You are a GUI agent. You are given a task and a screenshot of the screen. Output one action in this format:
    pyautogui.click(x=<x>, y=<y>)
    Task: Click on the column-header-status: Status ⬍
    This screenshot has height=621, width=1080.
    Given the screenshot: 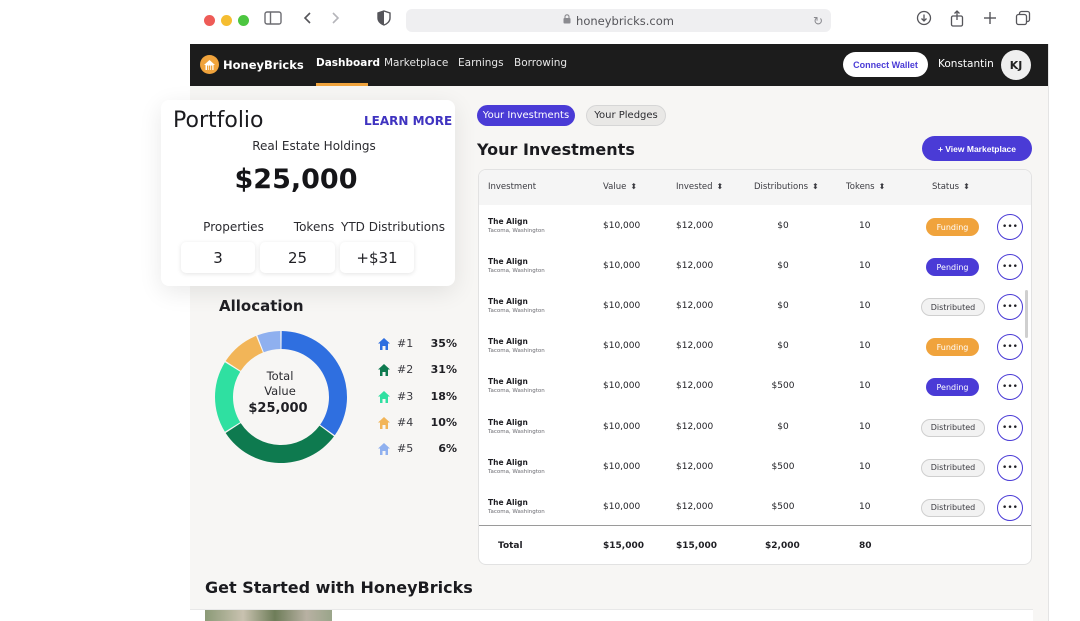 What is the action you would take?
    pyautogui.click(x=951, y=187)
    